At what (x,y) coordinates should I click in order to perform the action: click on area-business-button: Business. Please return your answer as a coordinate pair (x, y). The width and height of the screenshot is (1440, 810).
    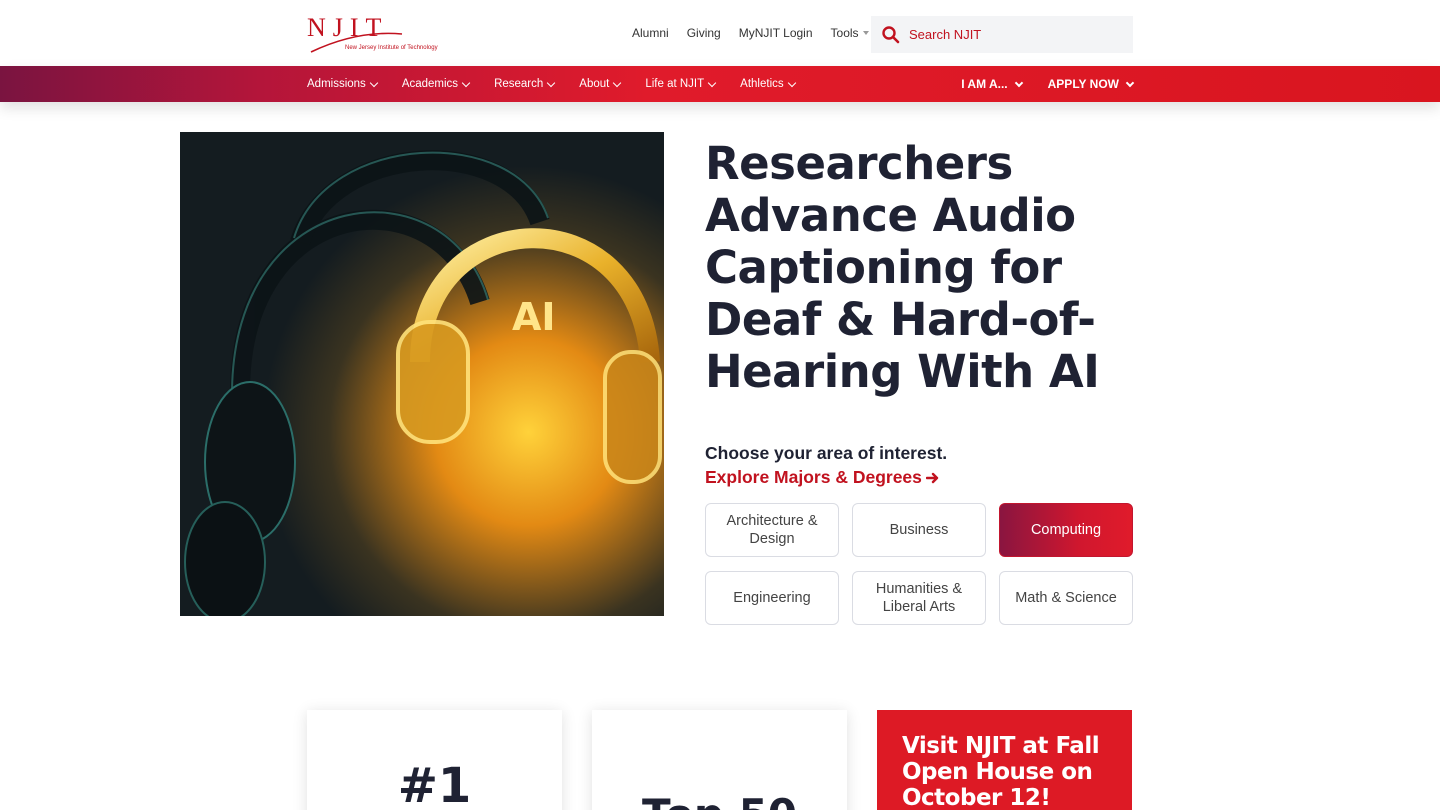
    Looking at the image, I should click on (919, 530).